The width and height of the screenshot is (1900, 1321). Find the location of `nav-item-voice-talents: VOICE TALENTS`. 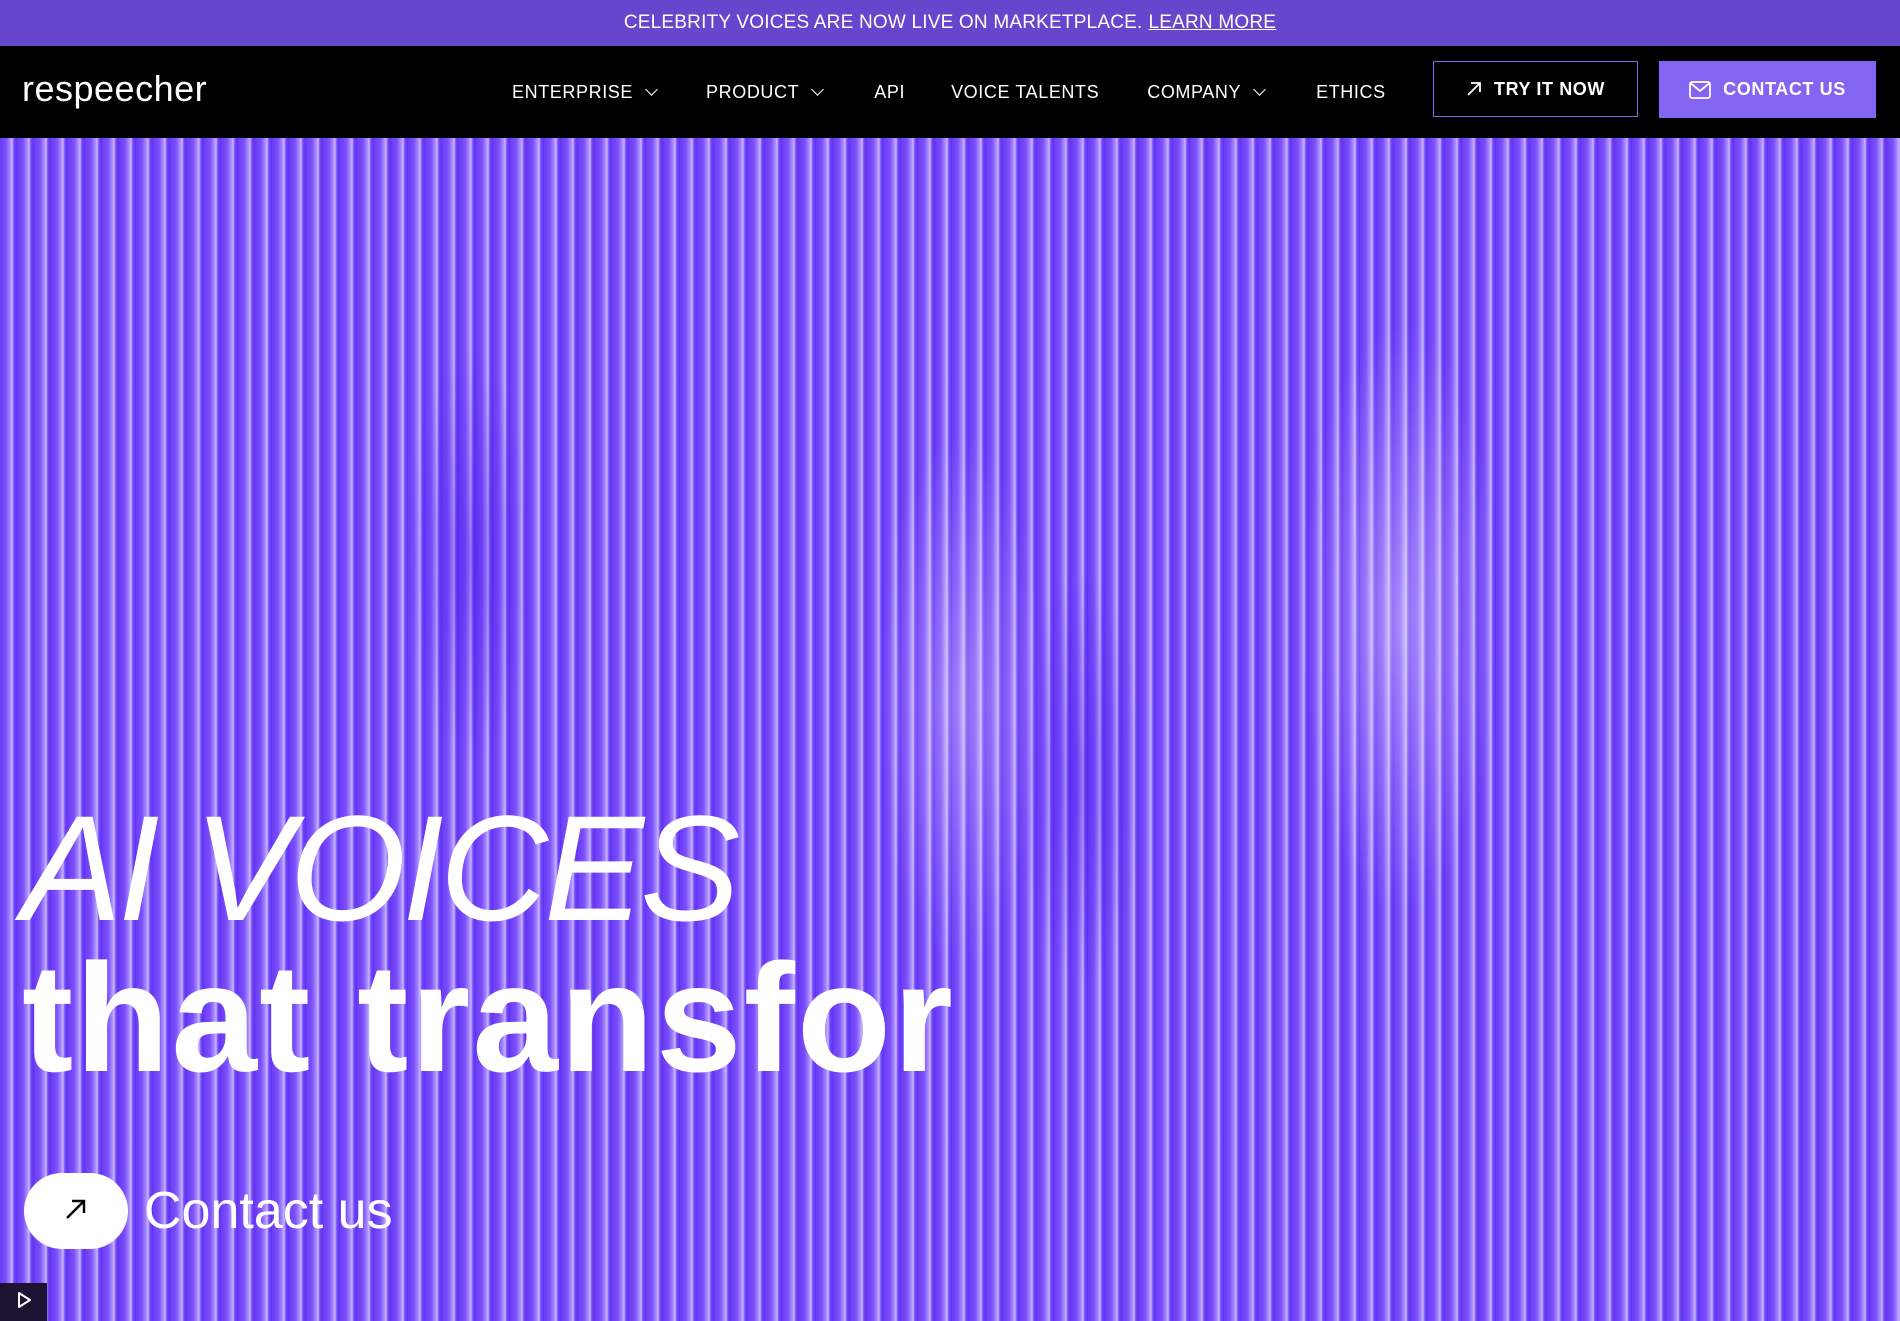

nav-item-voice-talents: VOICE TALENTS is located at coordinates (1025, 92).